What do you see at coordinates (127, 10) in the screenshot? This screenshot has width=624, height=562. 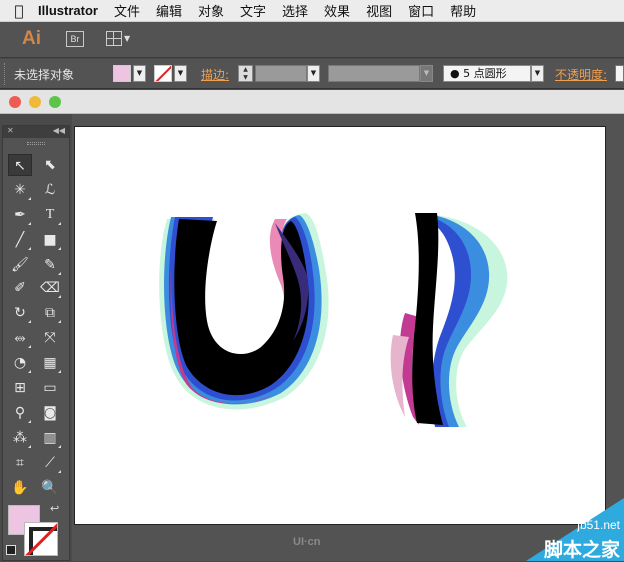 I see `menu-file: 文件` at bounding box center [127, 10].